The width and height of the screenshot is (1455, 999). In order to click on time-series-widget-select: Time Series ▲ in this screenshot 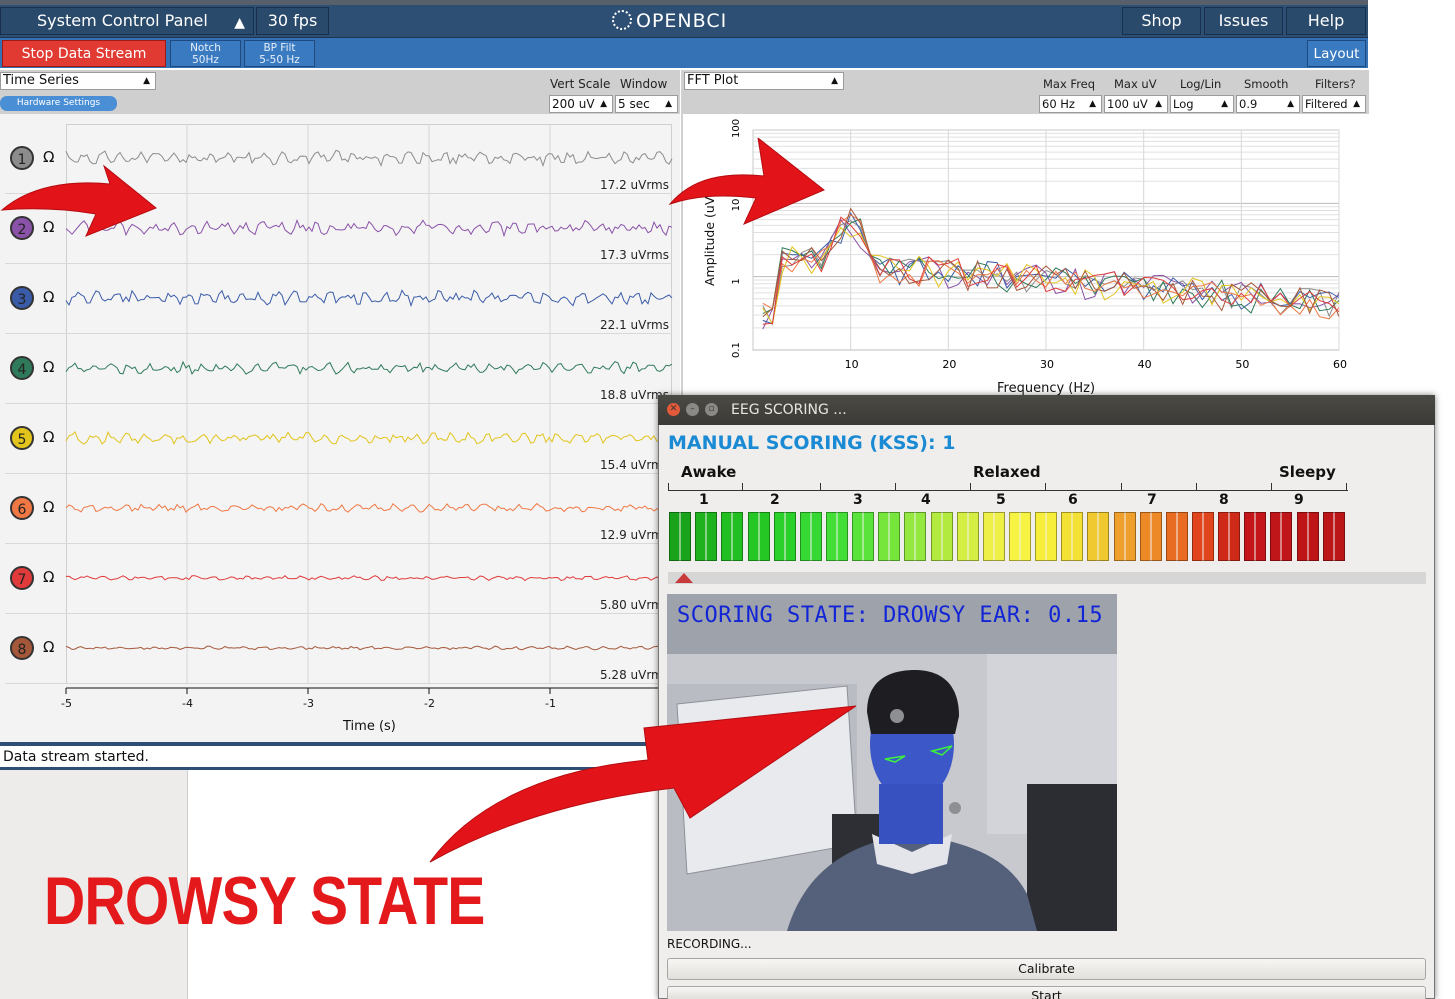, I will do `click(78, 81)`.